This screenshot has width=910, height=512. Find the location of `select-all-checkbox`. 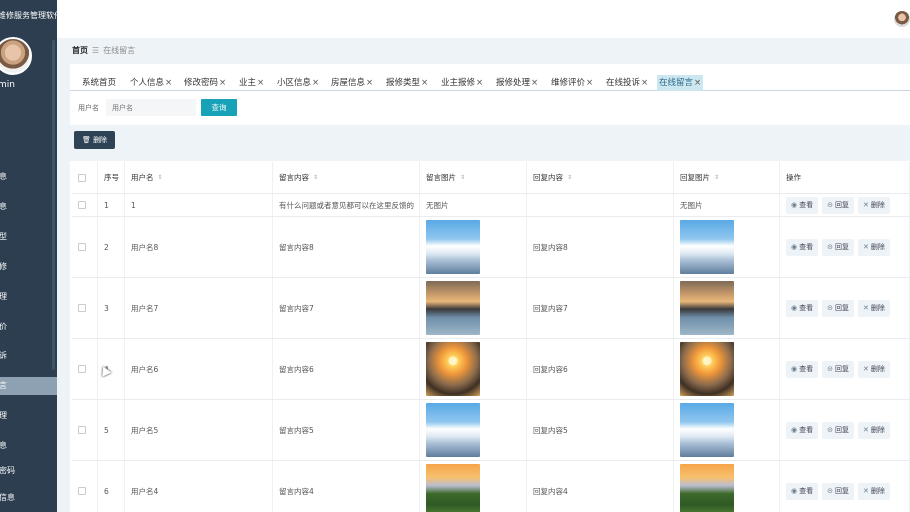

select-all-checkbox is located at coordinates (82, 177).